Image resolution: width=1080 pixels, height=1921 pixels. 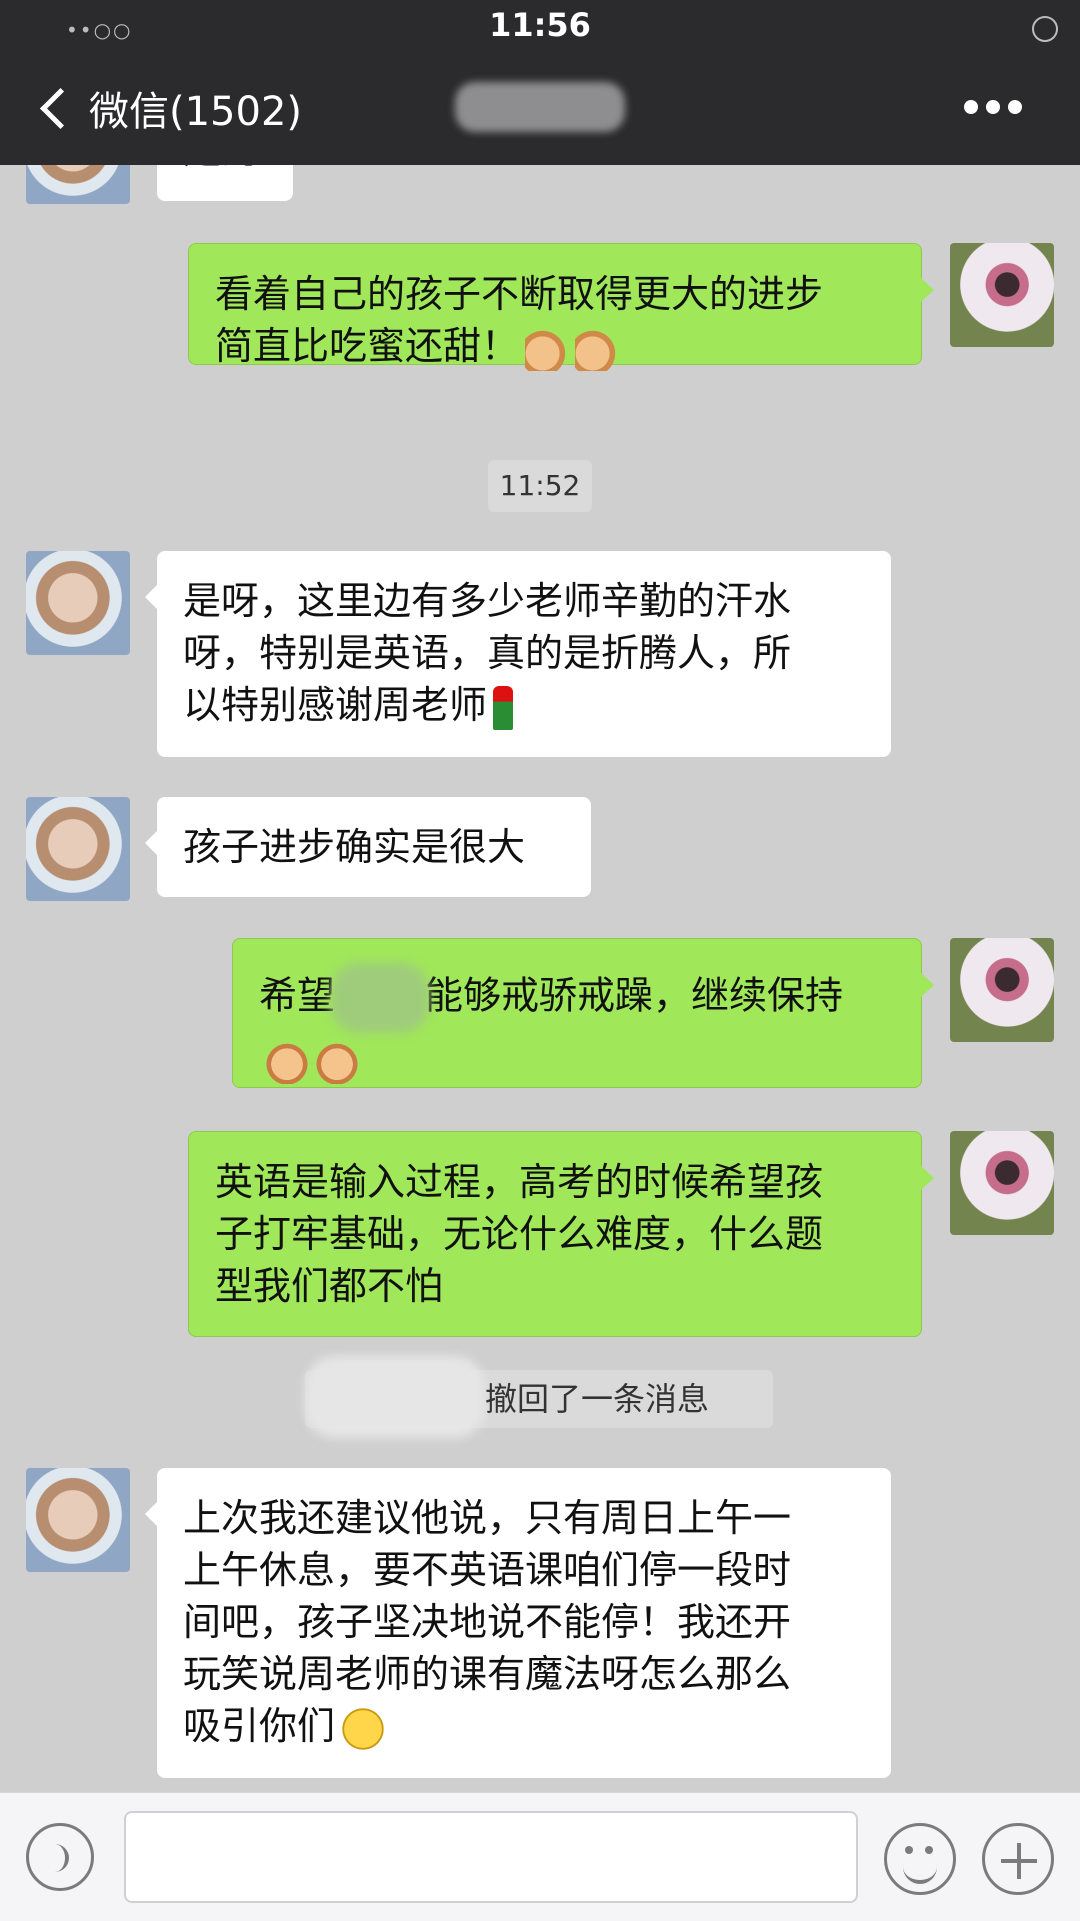 What do you see at coordinates (329, 1286) in the screenshot?
I see `message-line: 型我们都不怕` at bounding box center [329, 1286].